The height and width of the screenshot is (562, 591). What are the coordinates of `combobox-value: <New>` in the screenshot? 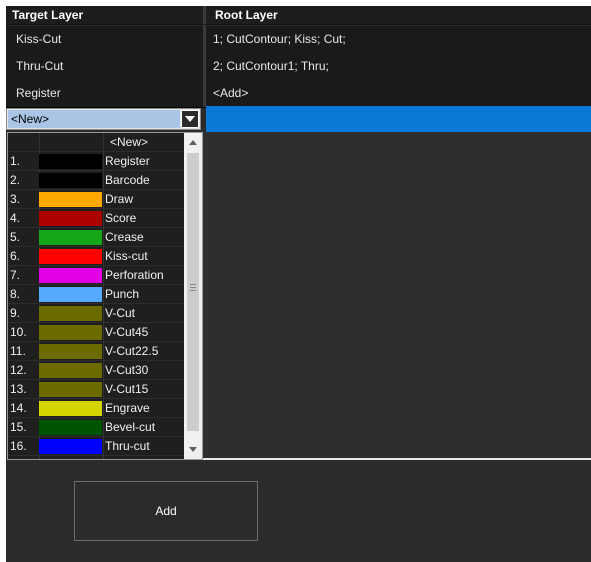 It's located at (94, 119).